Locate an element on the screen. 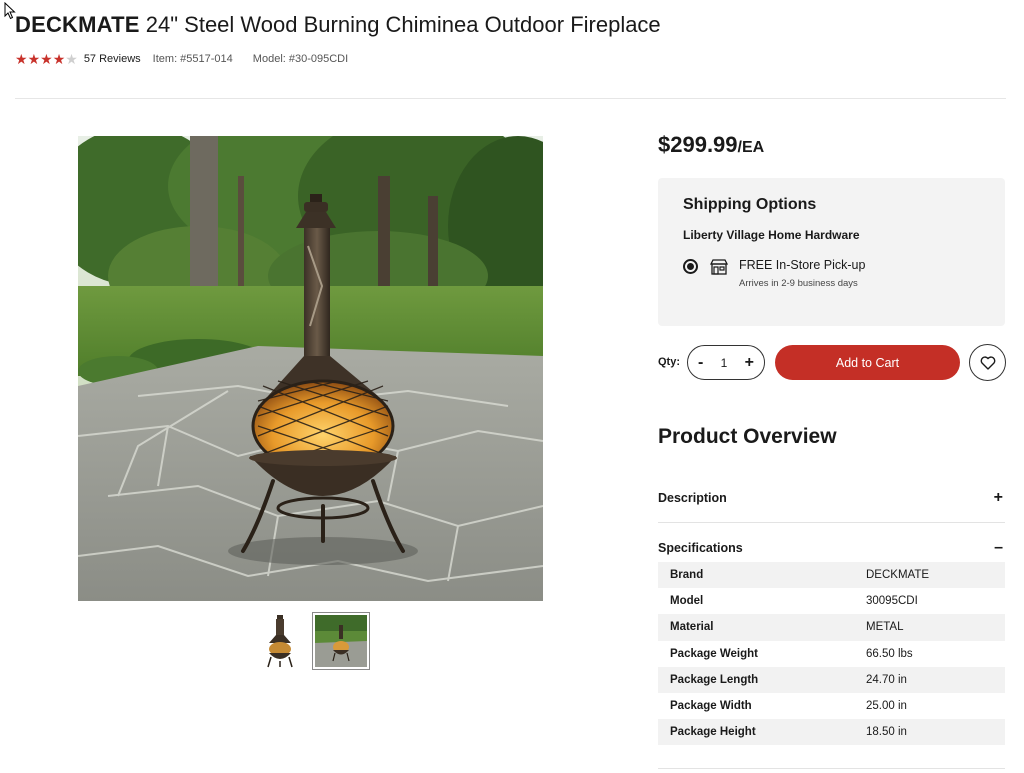 The height and width of the screenshot is (773, 1024). spec-value: 66.50 lbs is located at coordinates (889, 653).